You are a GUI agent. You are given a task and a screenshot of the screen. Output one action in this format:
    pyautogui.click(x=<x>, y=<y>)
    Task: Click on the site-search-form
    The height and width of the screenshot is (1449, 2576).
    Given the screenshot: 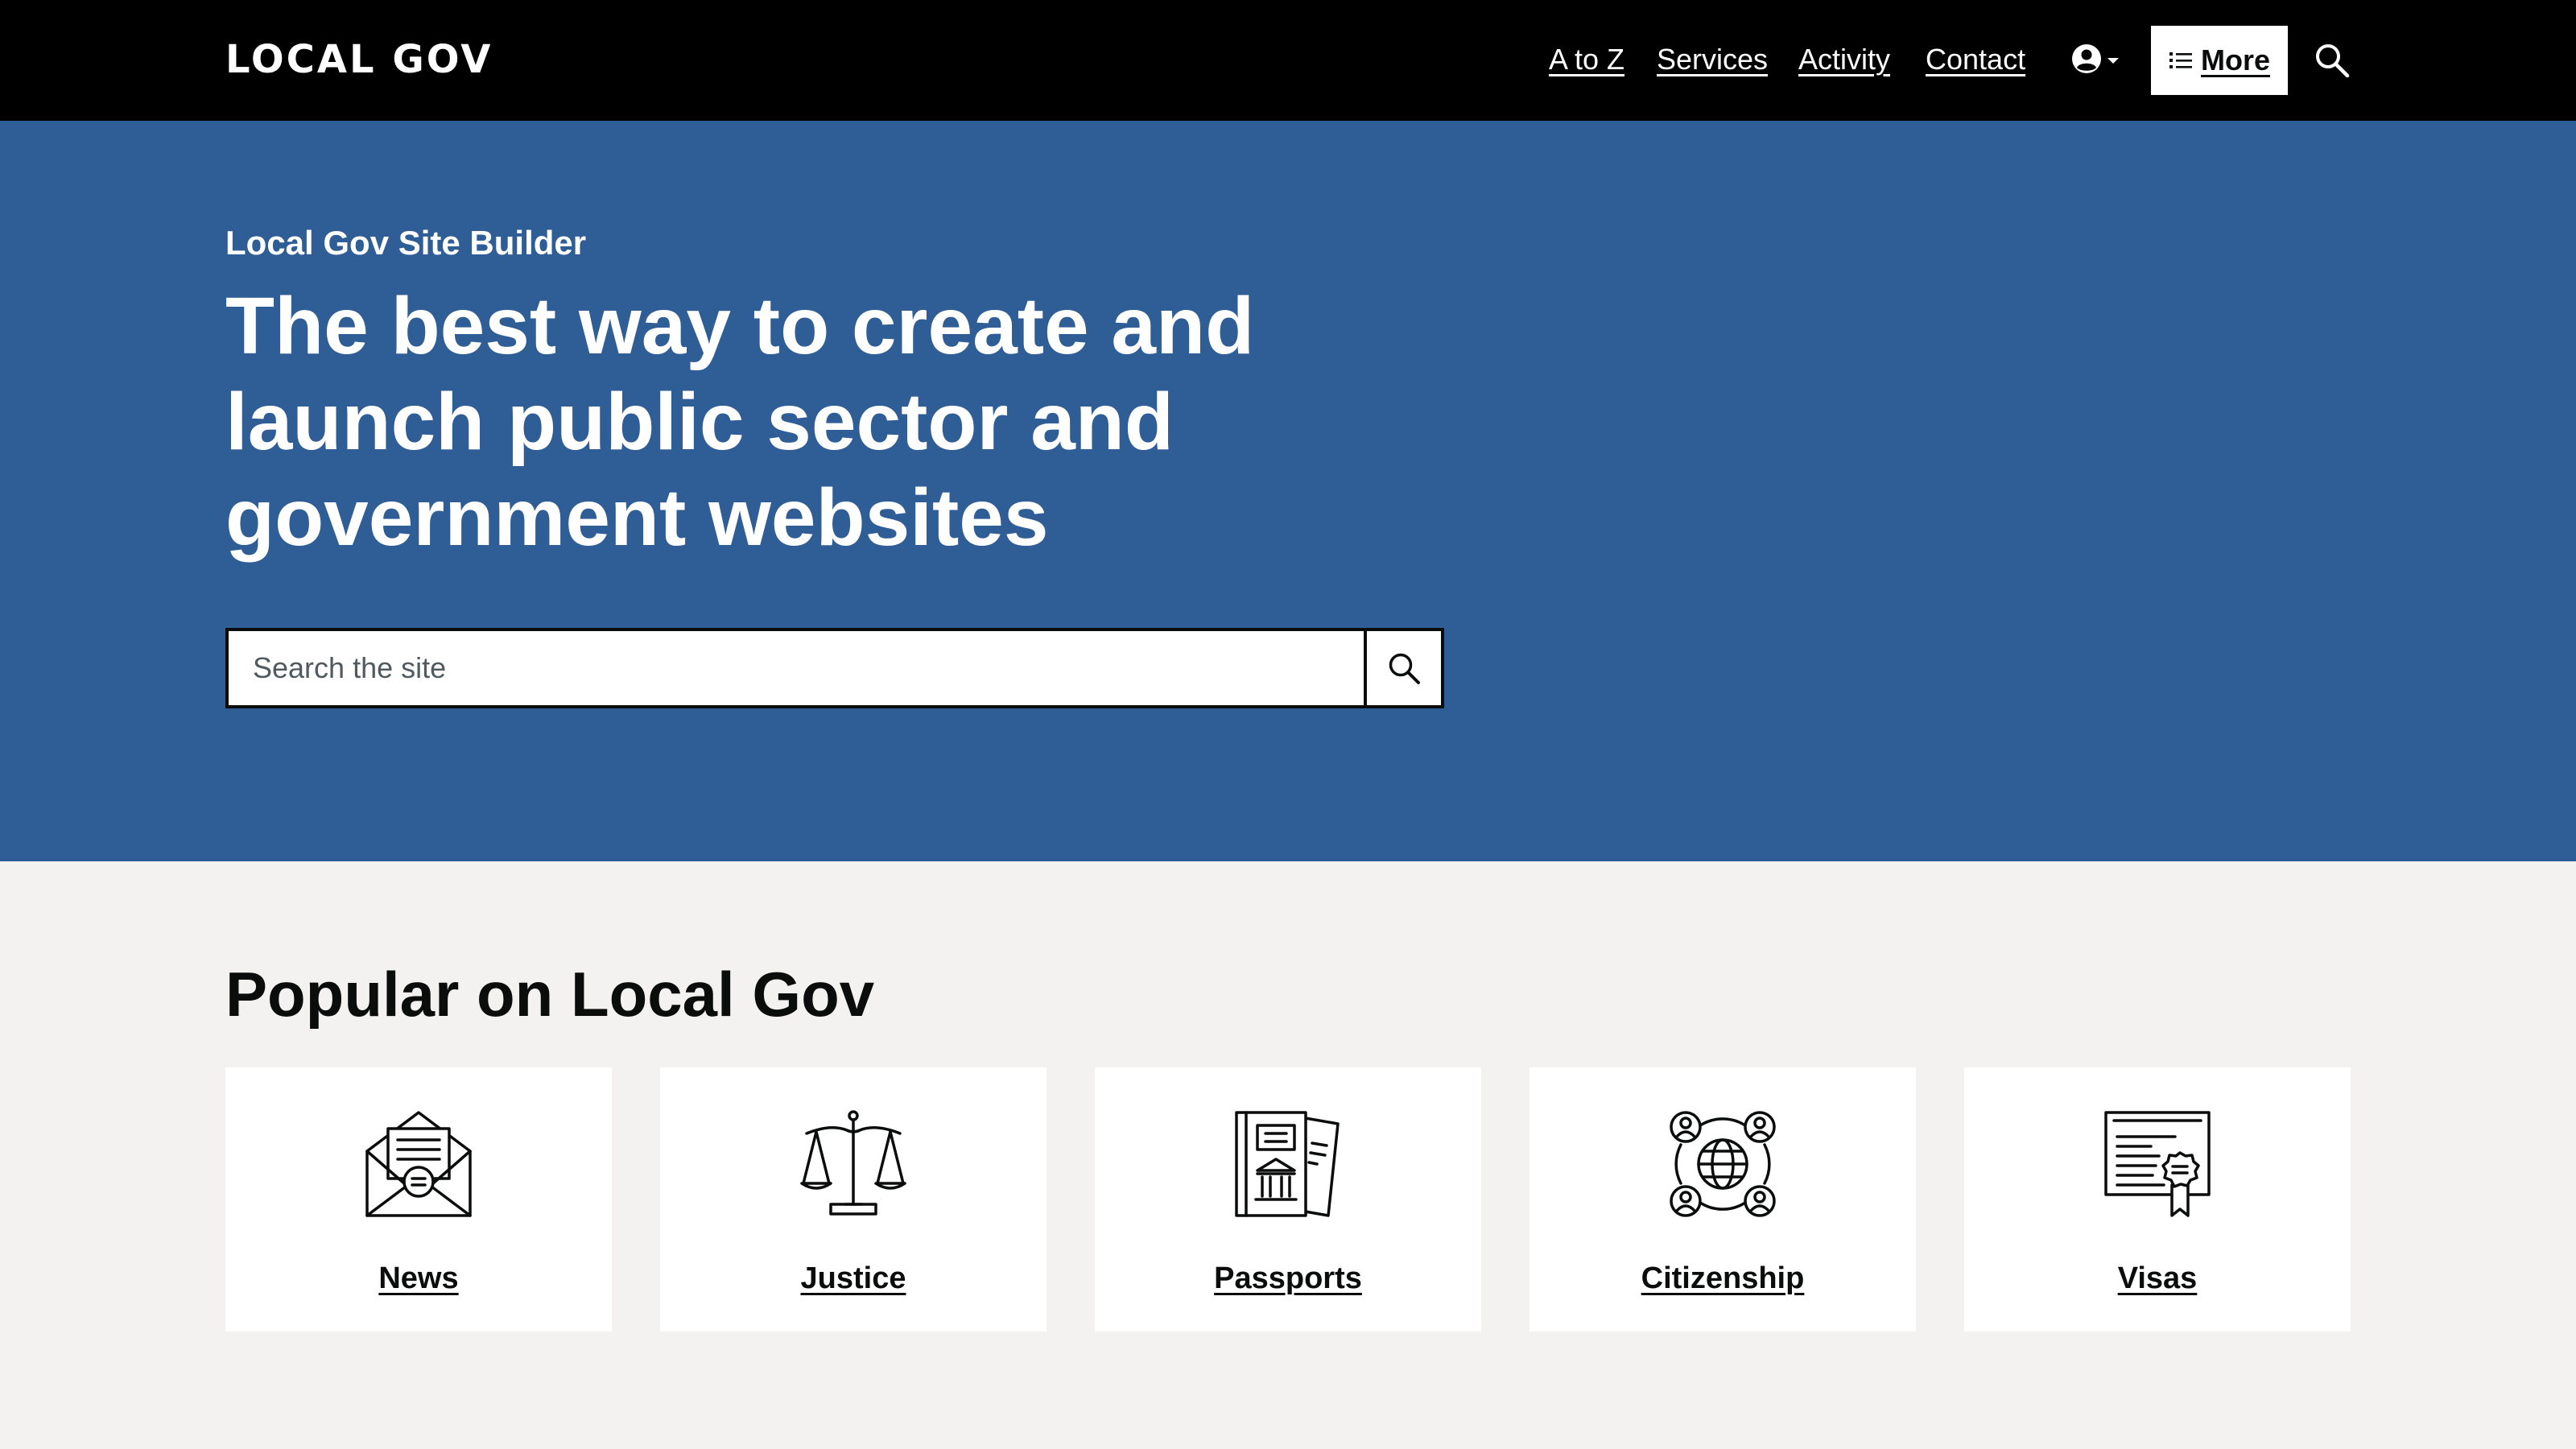 What is the action you would take?
    pyautogui.click(x=834, y=668)
    